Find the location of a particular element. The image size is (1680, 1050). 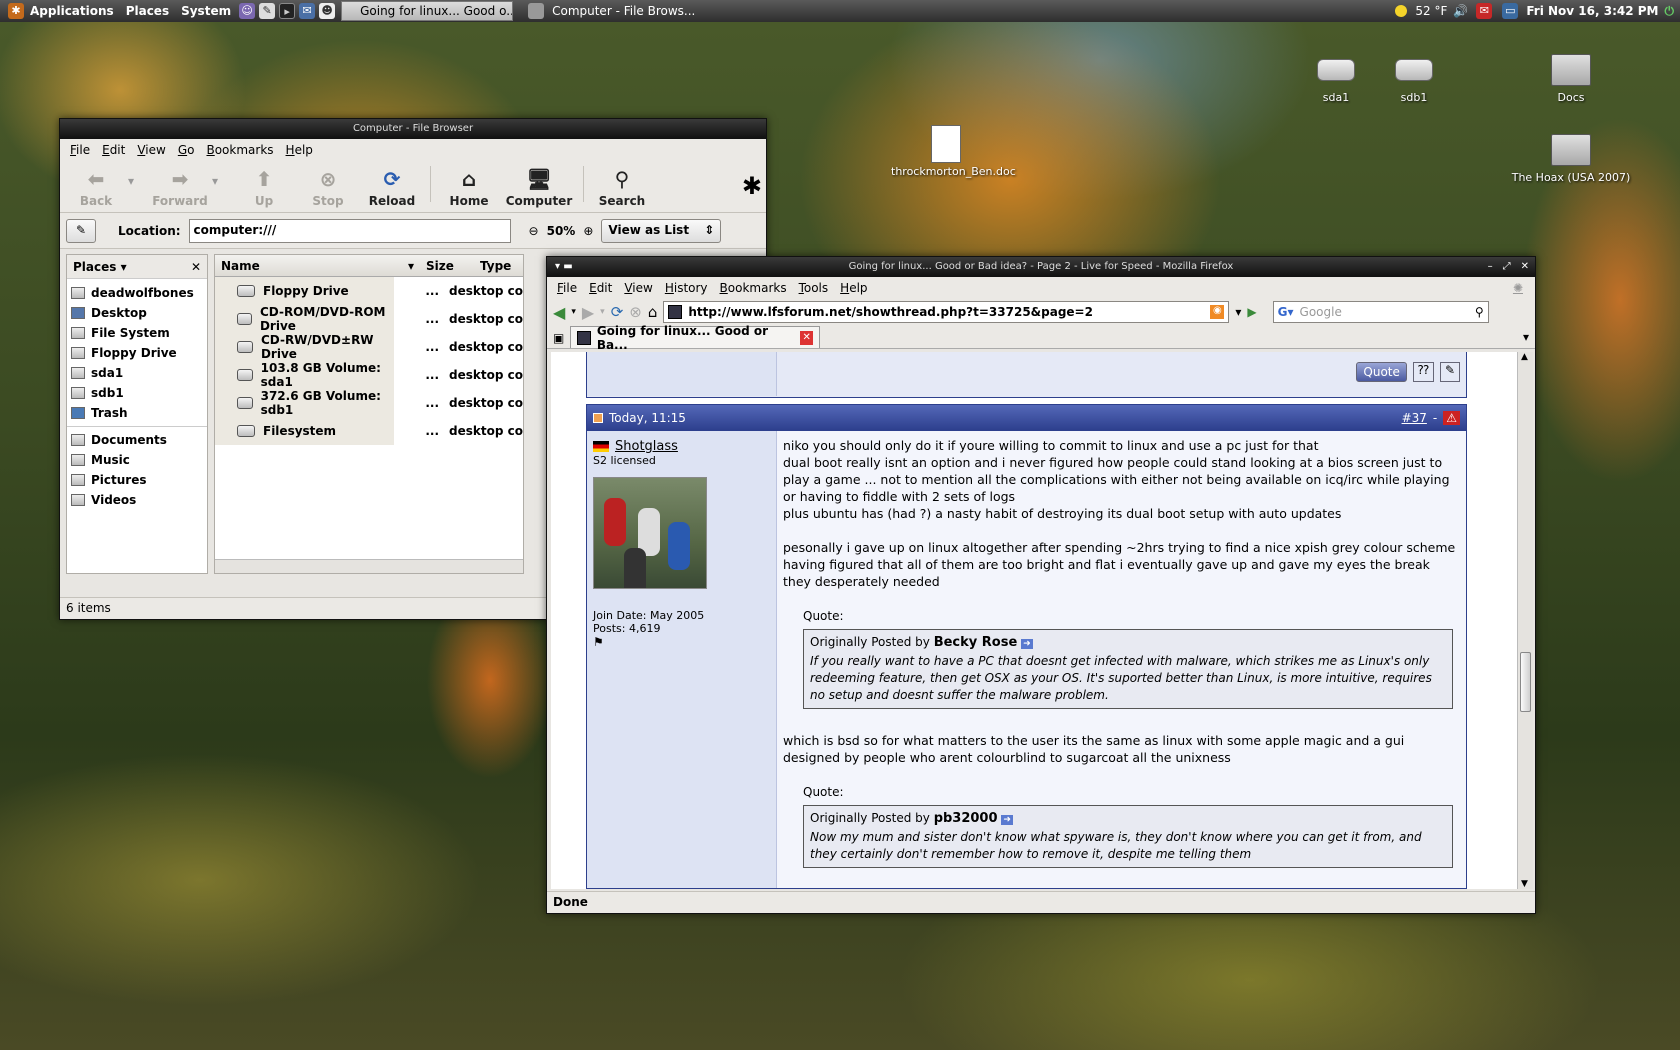

launcher-gaim-icon: ☻ is located at coordinates (327, 11).